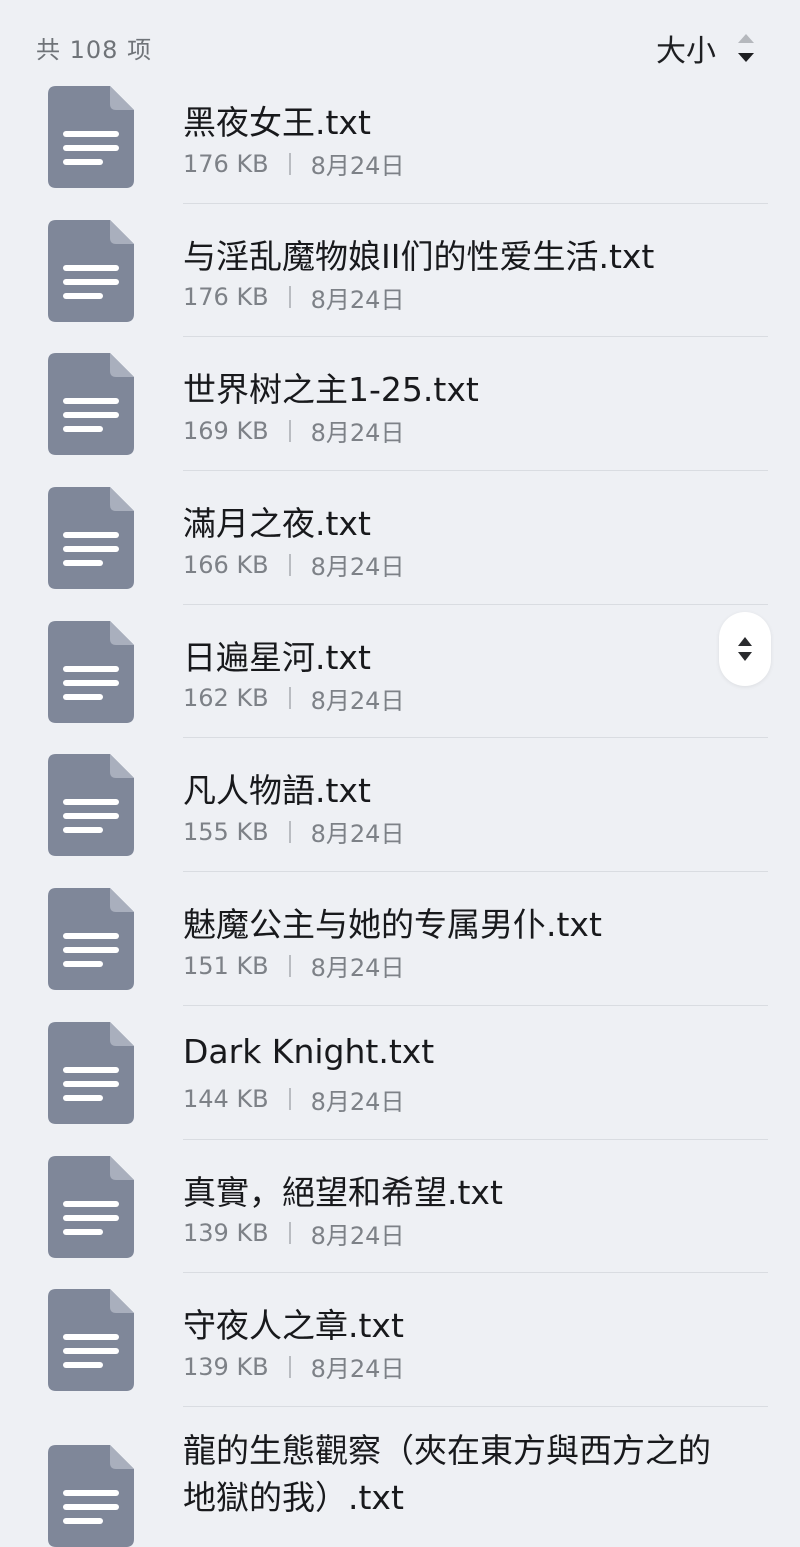 This screenshot has width=800, height=1547. Describe the element at coordinates (277, 524) in the screenshot. I see `file-name: 滿月之夜.txt` at that location.